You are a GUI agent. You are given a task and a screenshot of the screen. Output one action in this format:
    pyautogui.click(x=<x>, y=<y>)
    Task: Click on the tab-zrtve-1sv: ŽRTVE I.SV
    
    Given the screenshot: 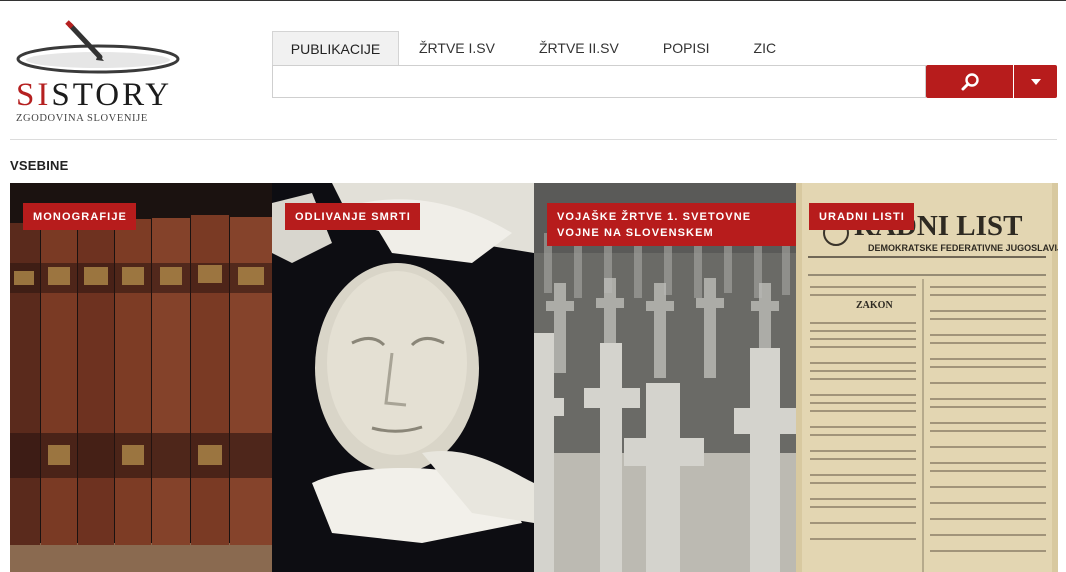 What is the action you would take?
    pyautogui.click(x=458, y=48)
    